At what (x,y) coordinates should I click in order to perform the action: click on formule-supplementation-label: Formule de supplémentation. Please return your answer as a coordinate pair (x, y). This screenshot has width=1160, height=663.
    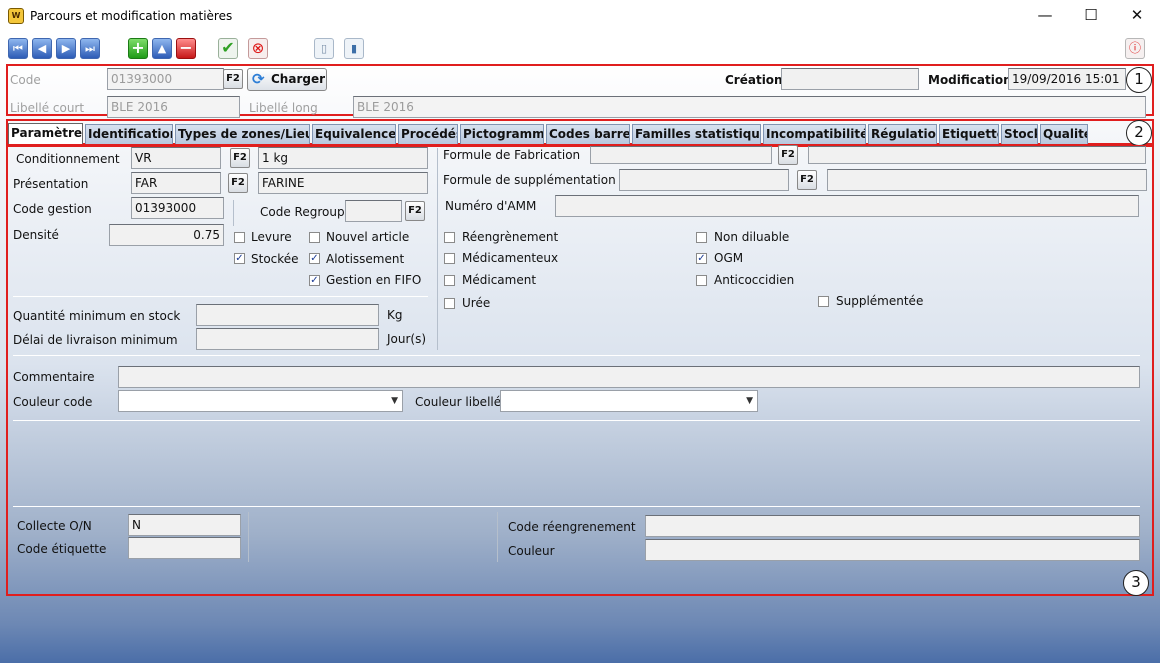
    Looking at the image, I should click on (529, 180).